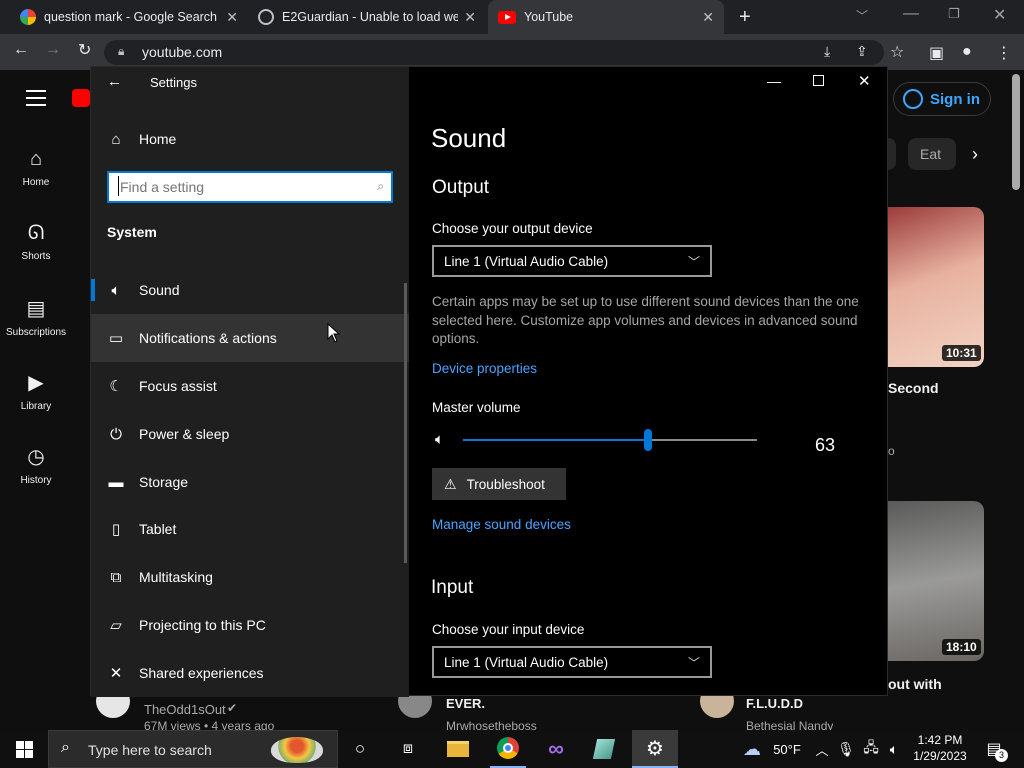 This screenshot has width=1024, height=768. Describe the element at coordinates (491, 724) in the screenshot. I see `channel-name: Mrwhosetheboss` at that location.